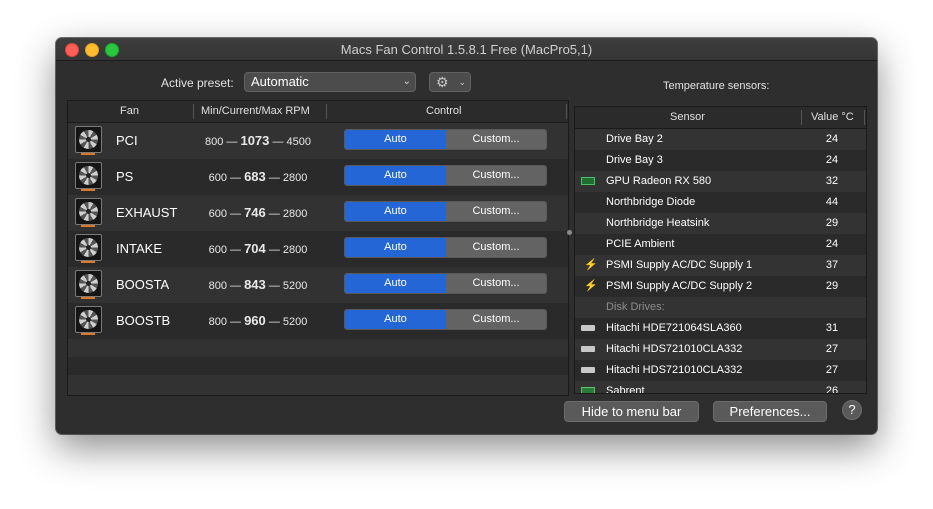  Describe the element at coordinates (720, 265) in the screenshot. I see `sensor-row: ⚡ PSMI Supply AC/DC Supply 1 37` at that location.